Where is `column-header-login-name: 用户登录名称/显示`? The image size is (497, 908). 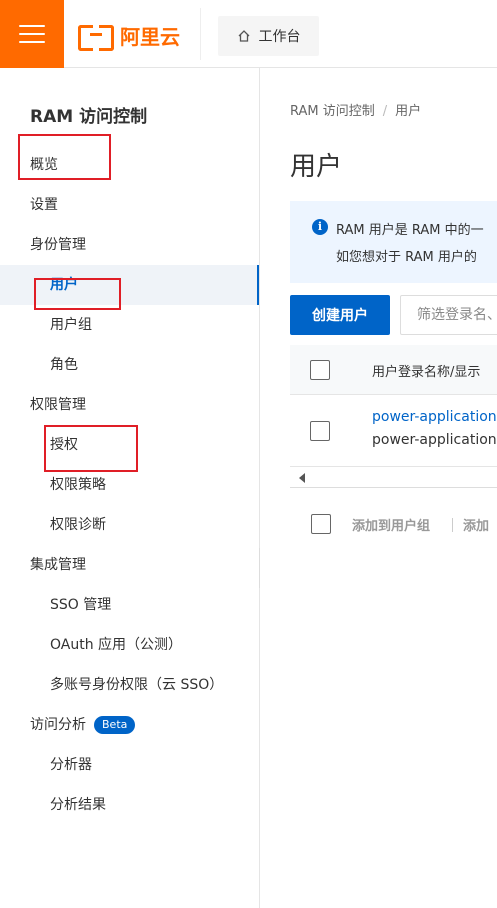 column-header-login-name: 用户登录名称/显示 is located at coordinates (426, 370).